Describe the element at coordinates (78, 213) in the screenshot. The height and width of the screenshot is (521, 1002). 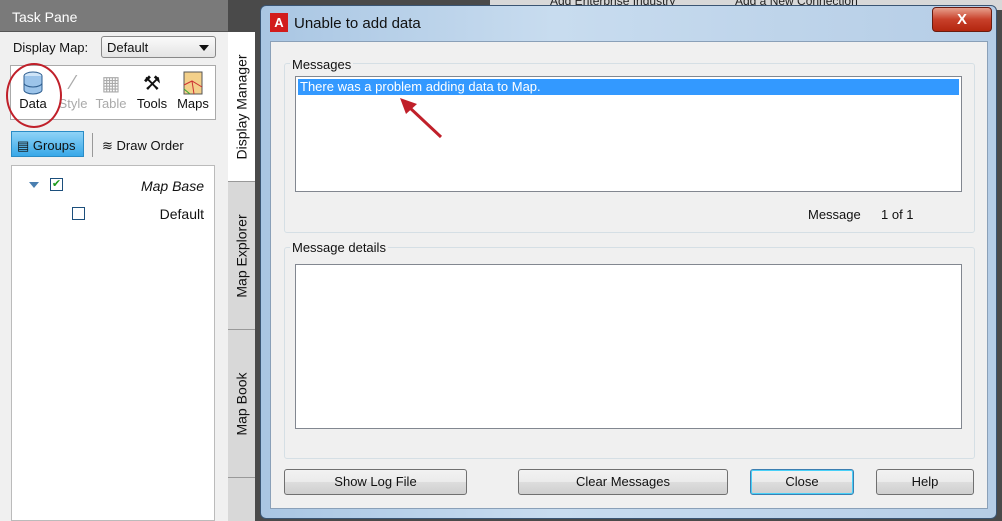
I see `layer-checkbox` at that location.